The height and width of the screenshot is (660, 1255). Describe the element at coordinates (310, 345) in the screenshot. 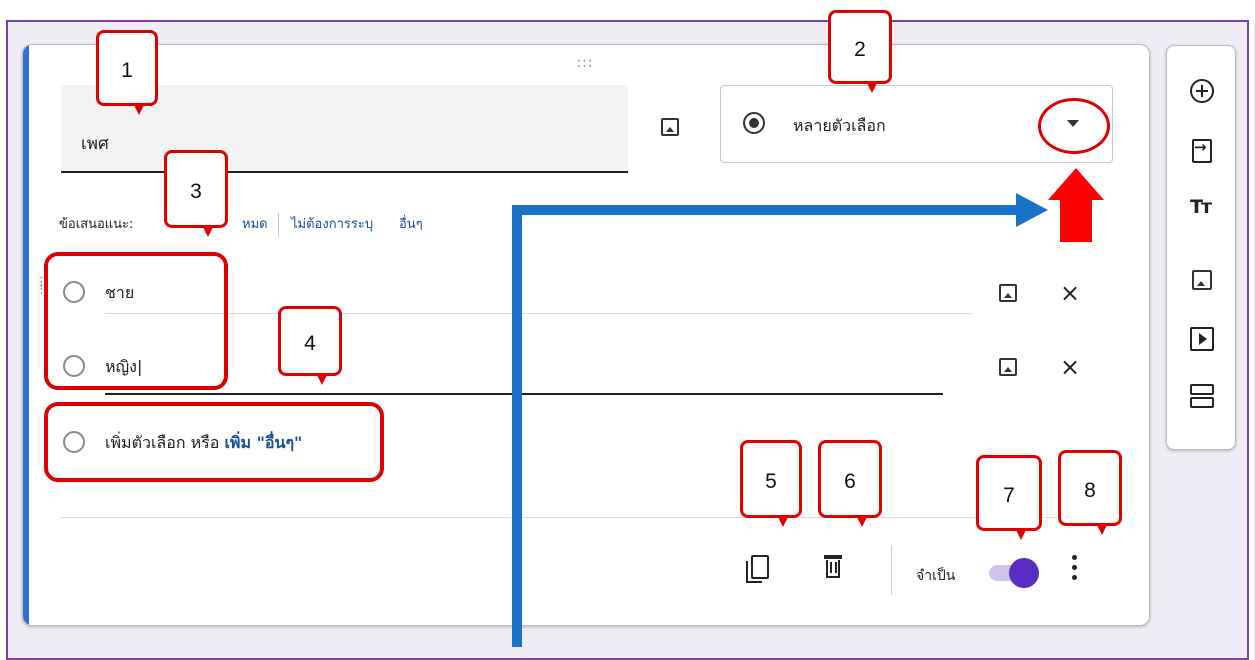

I see `callout-4: 4` at that location.